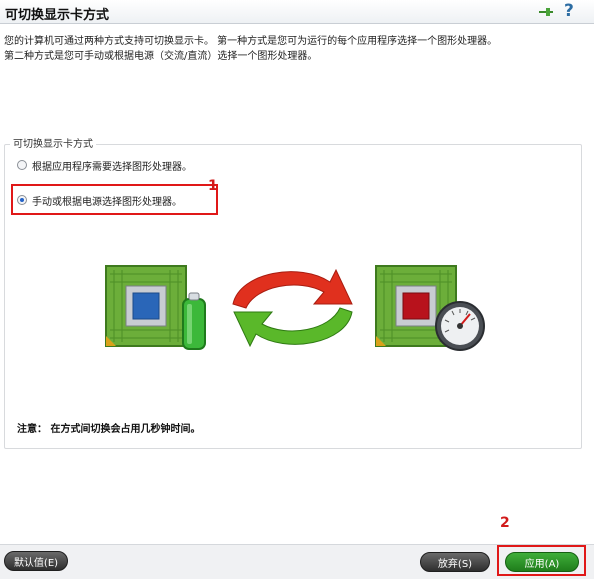 The image size is (594, 579). What do you see at coordinates (22, 200) in the screenshot?
I see `radio-button-selected` at bounding box center [22, 200].